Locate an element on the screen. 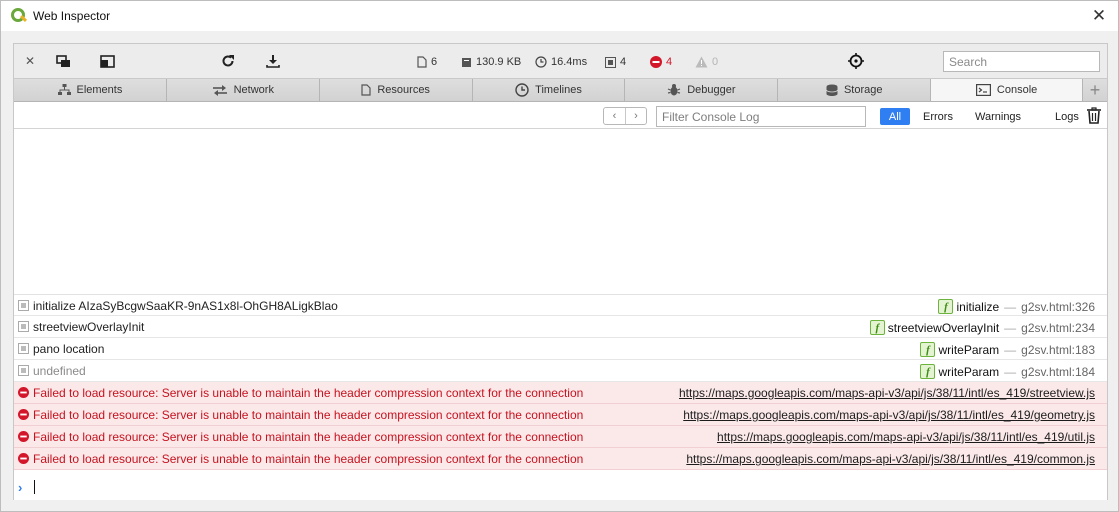  console-navigation: ‹ › is located at coordinates (625, 116).